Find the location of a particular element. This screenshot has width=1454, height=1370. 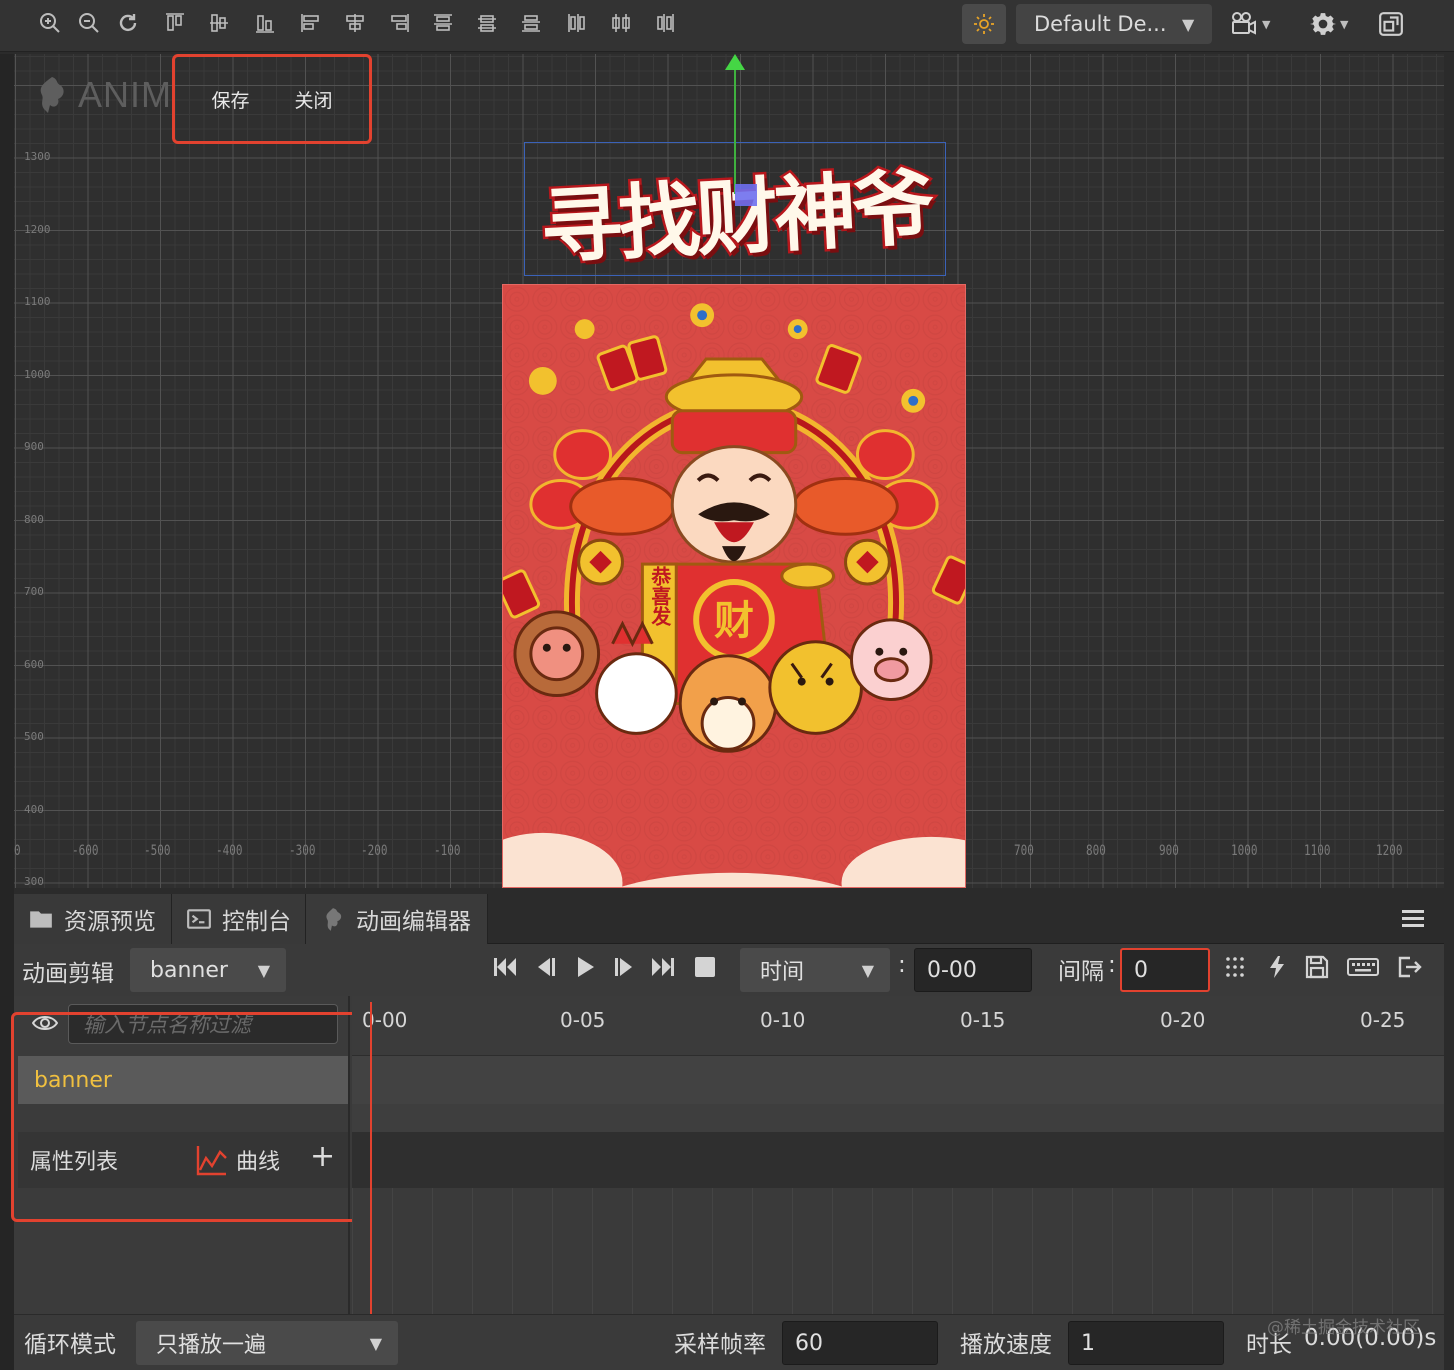

current-time-value: 0-00 is located at coordinates (952, 970).